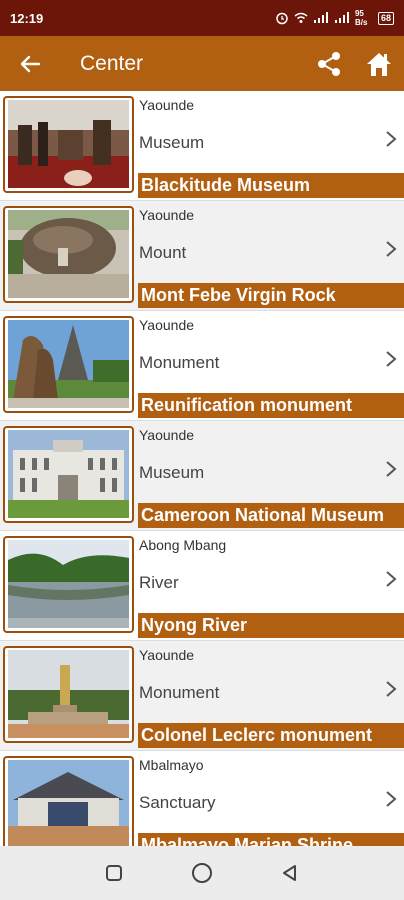 This screenshot has height=900, width=404. What do you see at coordinates (271, 515) in the screenshot?
I see `place-name: Cameroon National Museum` at bounding box center [271, 515].